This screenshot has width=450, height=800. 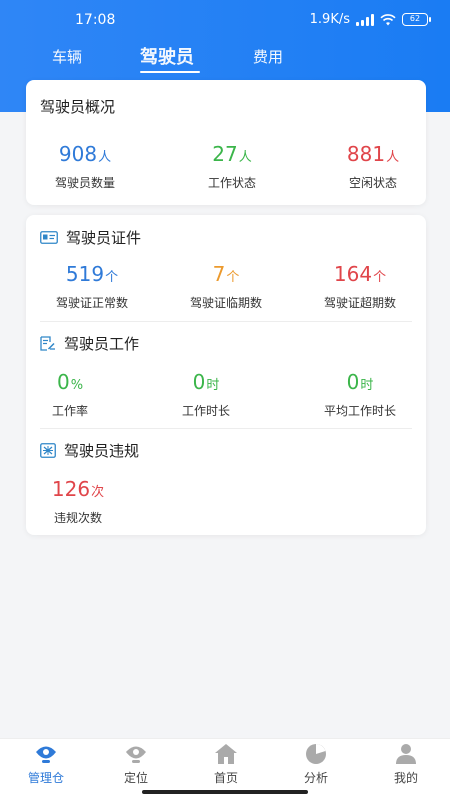 What do you see at coordinates (48, 450) in the screenshot?
I see `violation-icon` at bounding box center [48, 450].